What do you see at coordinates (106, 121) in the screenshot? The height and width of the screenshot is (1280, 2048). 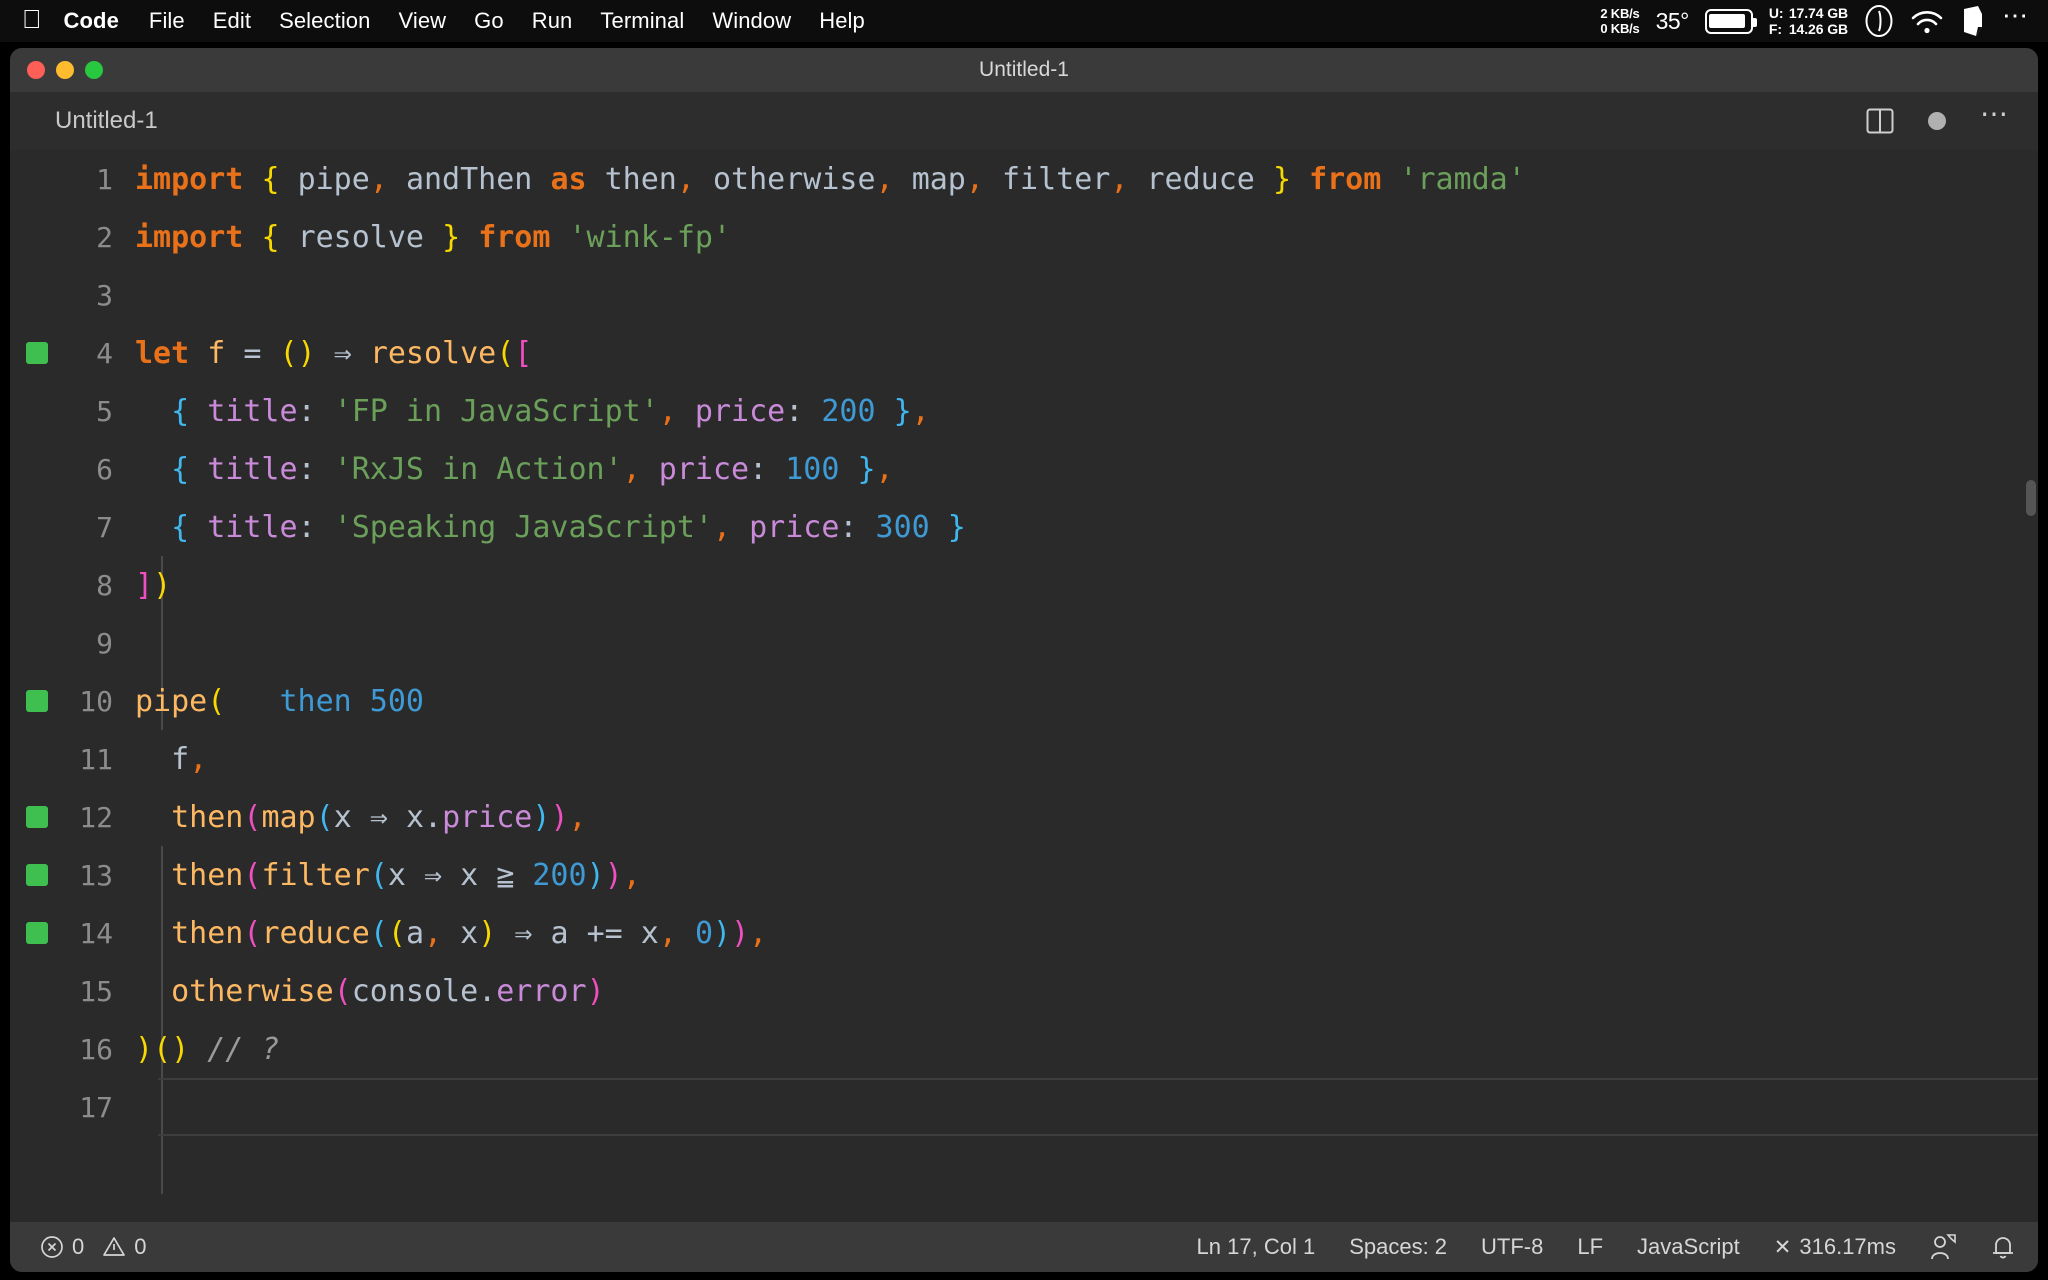 I see `tab-untitled-1: Untitled-1` at bounding box center [106, 121].